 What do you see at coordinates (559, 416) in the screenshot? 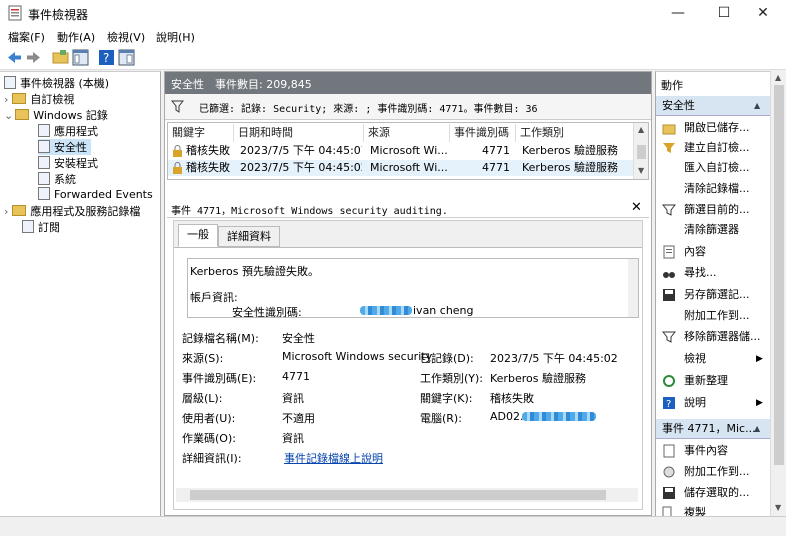
I see `redacted-computer-name` at bounding box center [559, 416].